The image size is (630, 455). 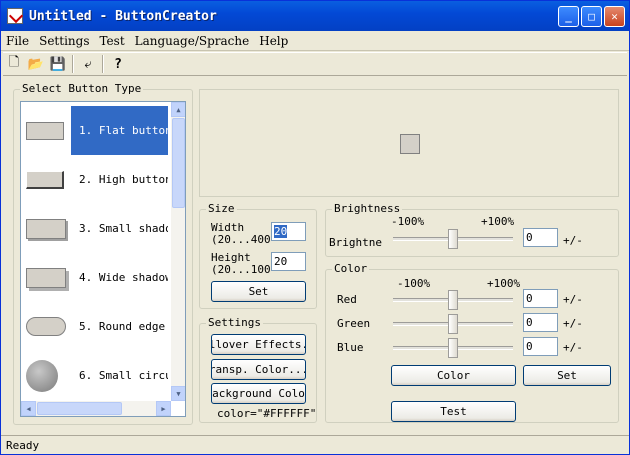 What do you see at coordinates (315, 64) in the screenshot?
I see `toolbar: 🗋 📂 💾 ⤶ ?` at bounding box center [315, 64].